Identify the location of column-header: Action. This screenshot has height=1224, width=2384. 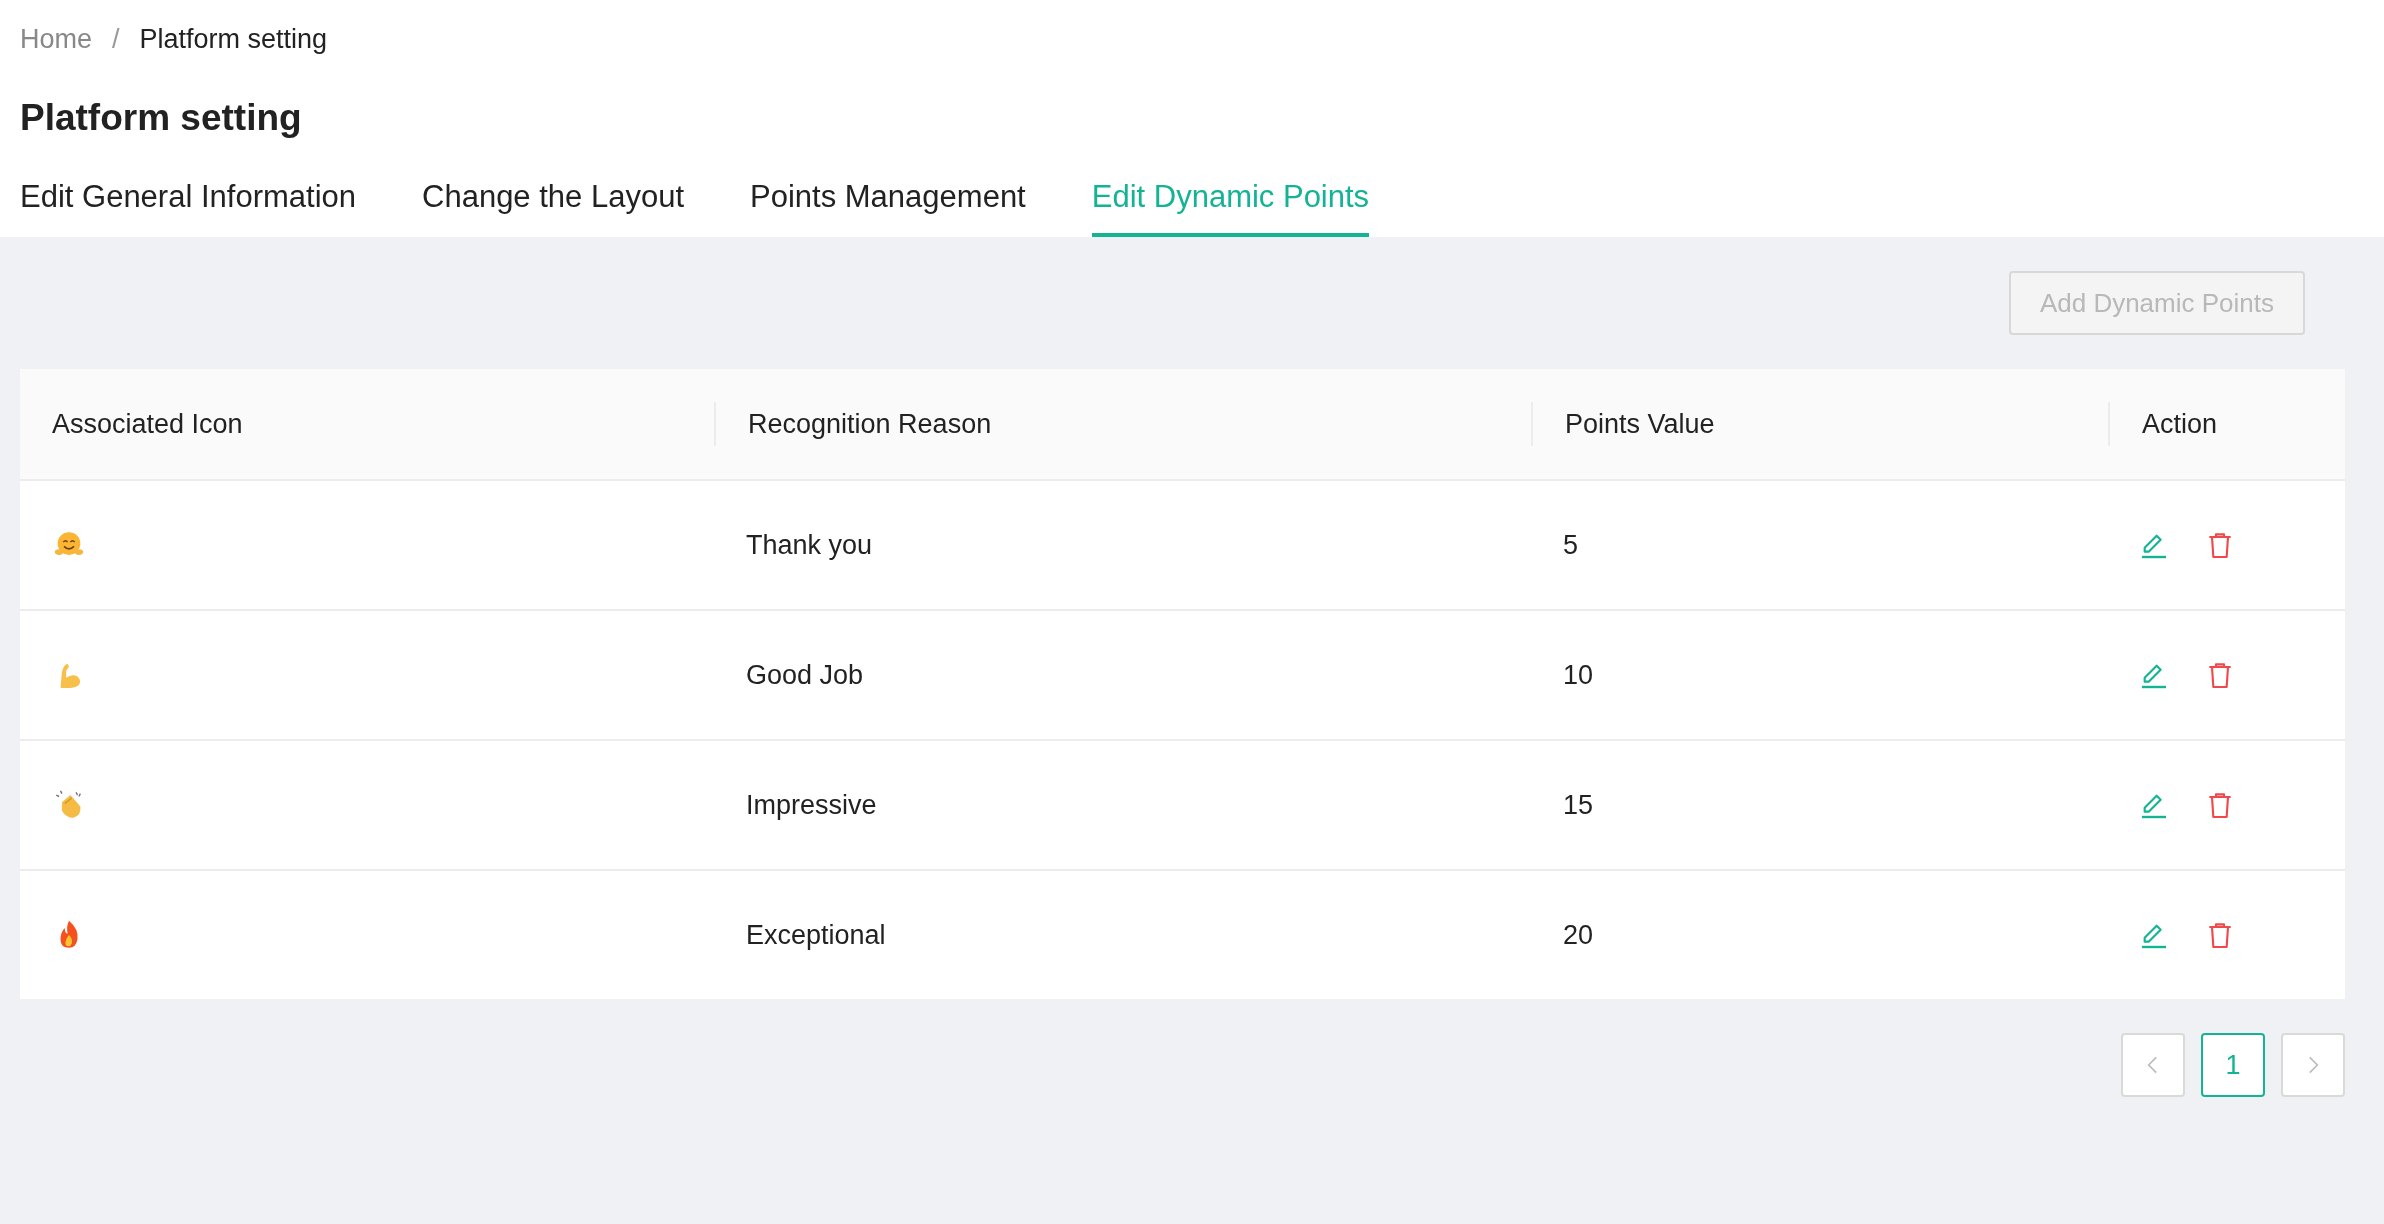
(2180, 424).